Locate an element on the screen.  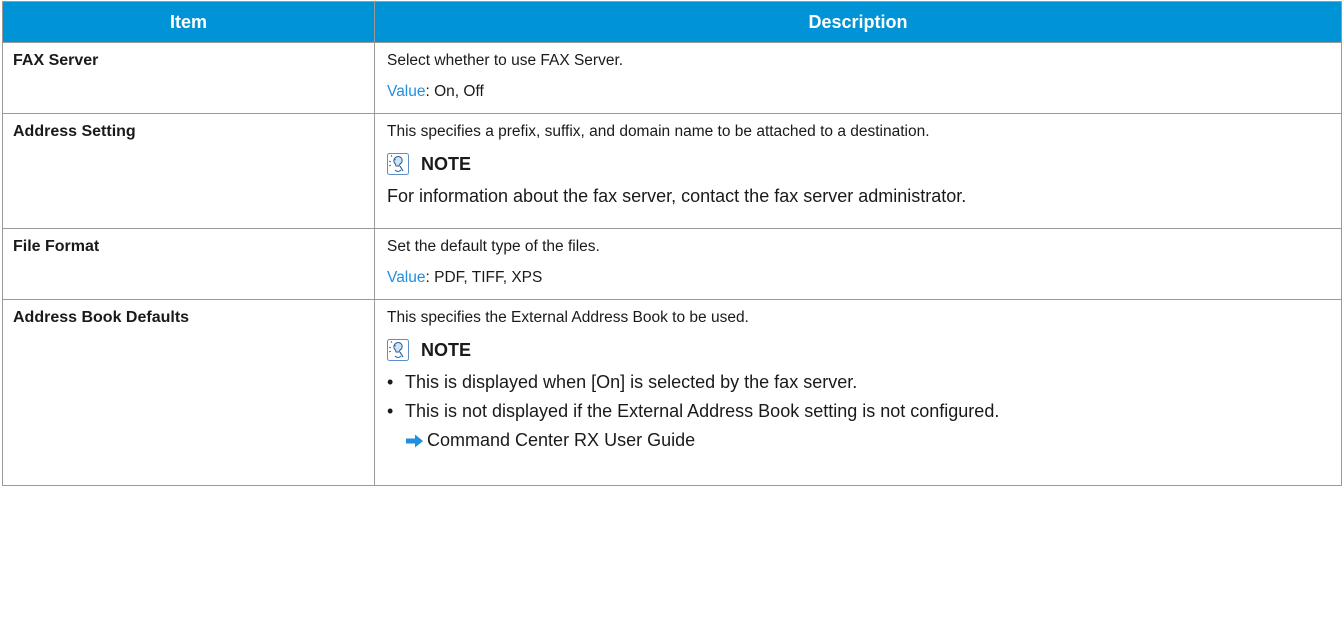
description-text: Select whether to use FAX Server. is located at coordinates (505, 60).